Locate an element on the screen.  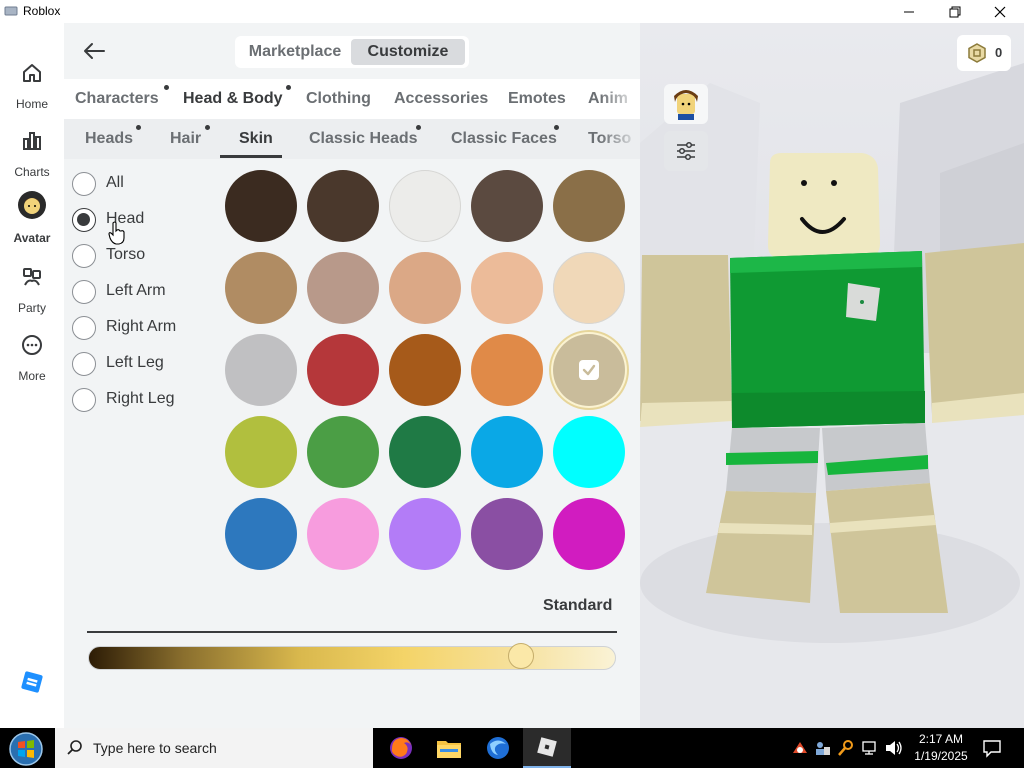
sliders-icon is located at coordinates (686, 151).